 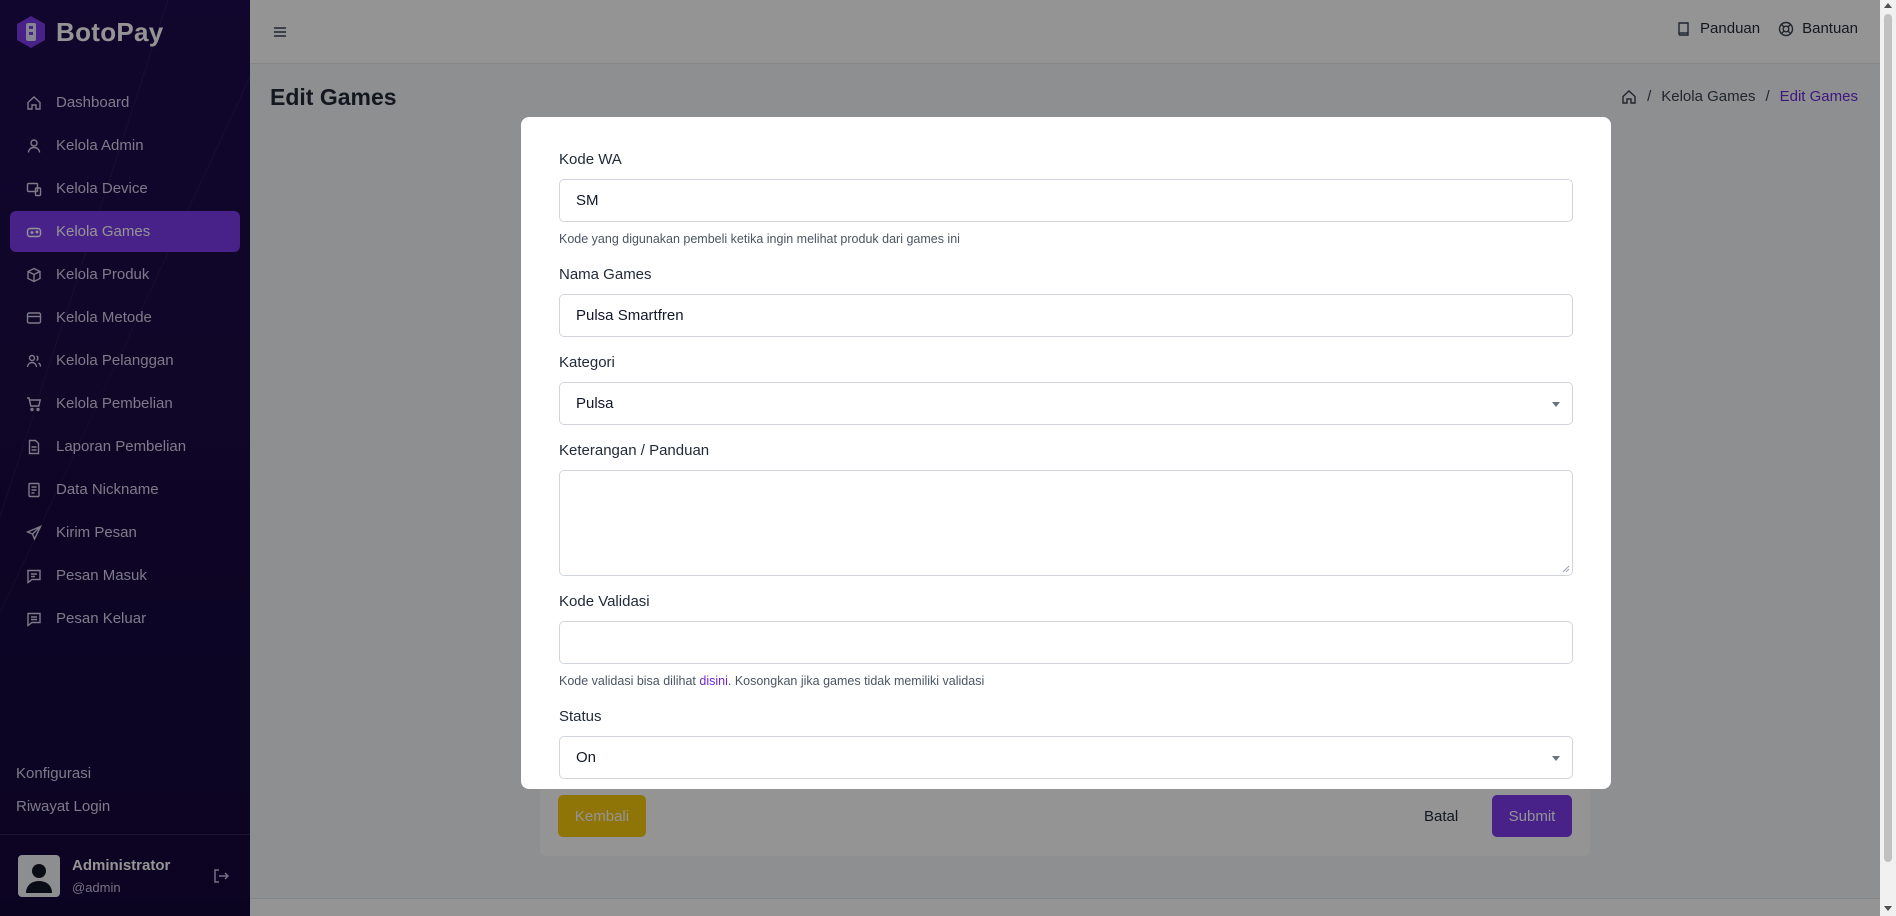 I want to click on kategori-value: Pulsa, so click(x=595, y=403).